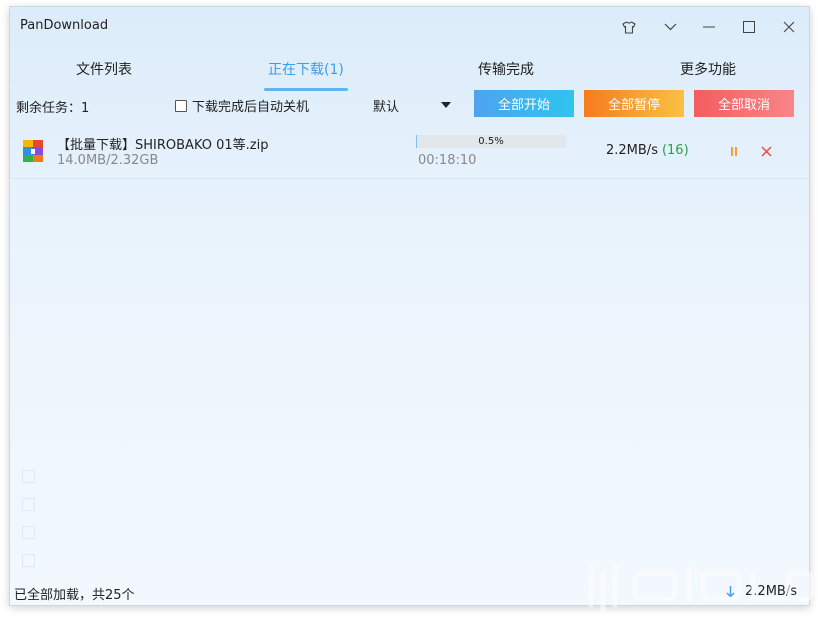 Image resolution: width=818 pixels, height=619 pixels. Describe the element at coordinates (744, 103) in the screenshot. I see `cancel-all-button: 全部取消` at that location.